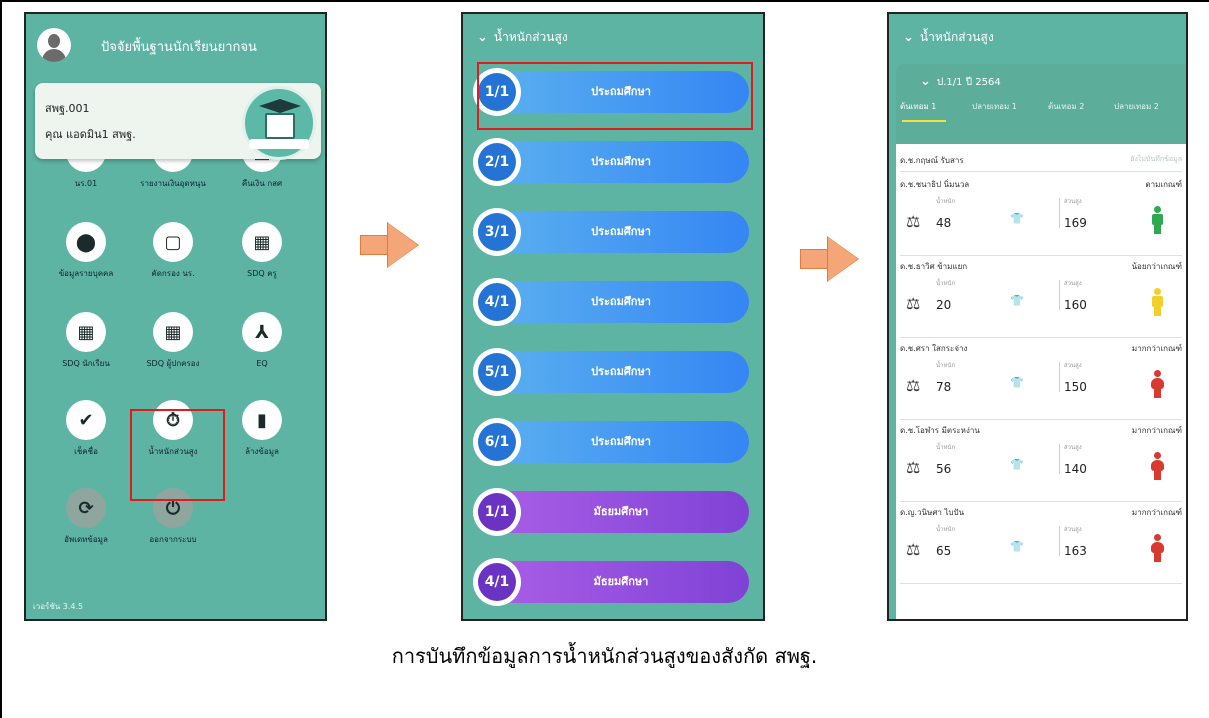 Image resolution: width=1209 pixels, height=718 pixels. What do you see at coordinates (611, 372) in the screenshot?
I see `class-button: ประถมศึกษา 5/1` at bounding box center [611, 372].